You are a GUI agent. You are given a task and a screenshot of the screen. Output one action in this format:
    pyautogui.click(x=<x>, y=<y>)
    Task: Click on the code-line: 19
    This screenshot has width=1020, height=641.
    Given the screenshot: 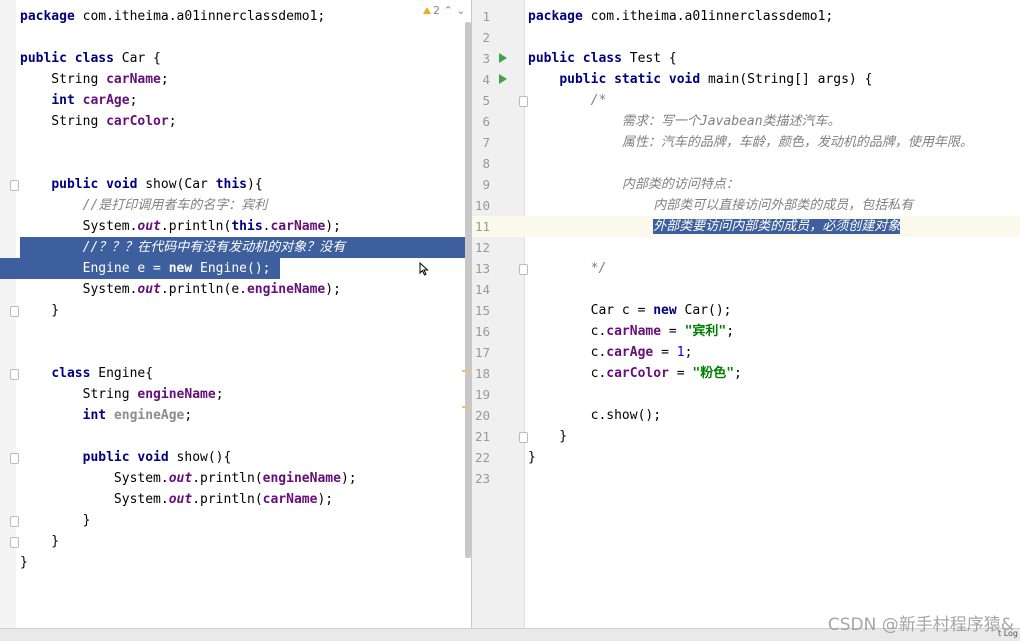 What is the action you would take?
    pyautogui.click(x=746, y=394)
    